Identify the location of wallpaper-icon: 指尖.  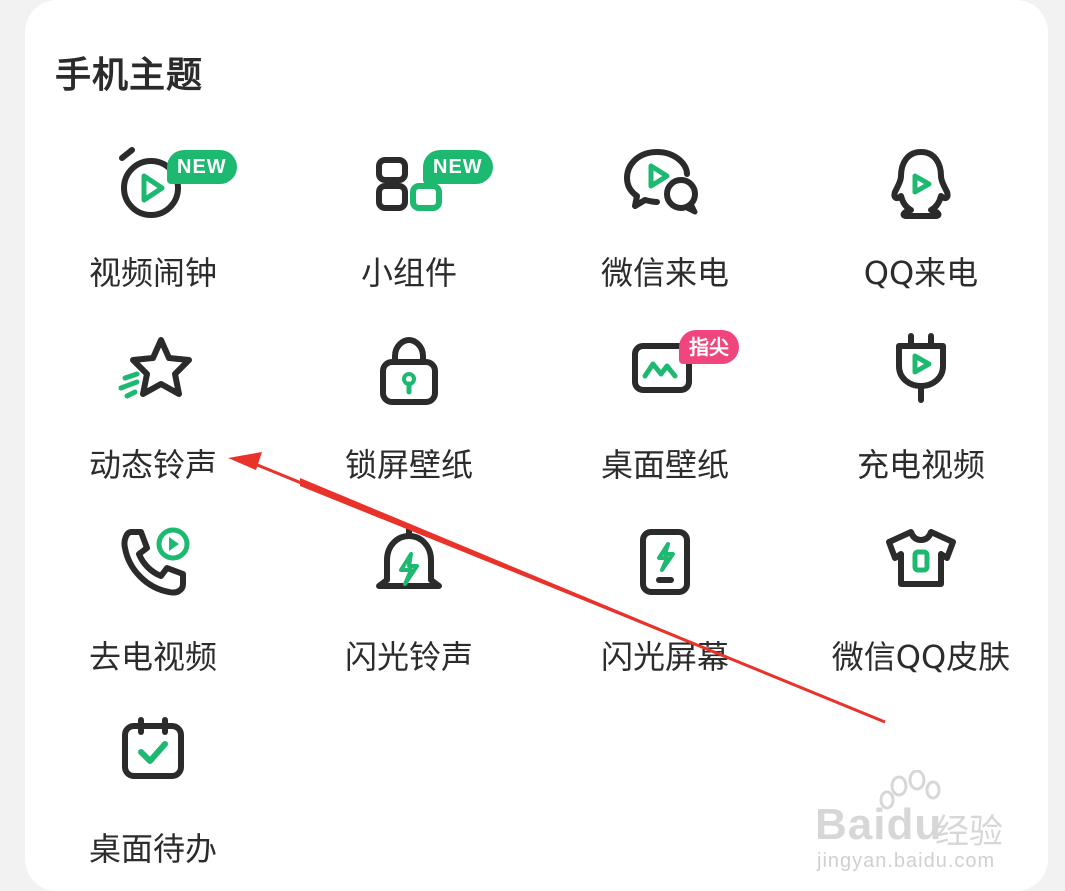
(678, 378).